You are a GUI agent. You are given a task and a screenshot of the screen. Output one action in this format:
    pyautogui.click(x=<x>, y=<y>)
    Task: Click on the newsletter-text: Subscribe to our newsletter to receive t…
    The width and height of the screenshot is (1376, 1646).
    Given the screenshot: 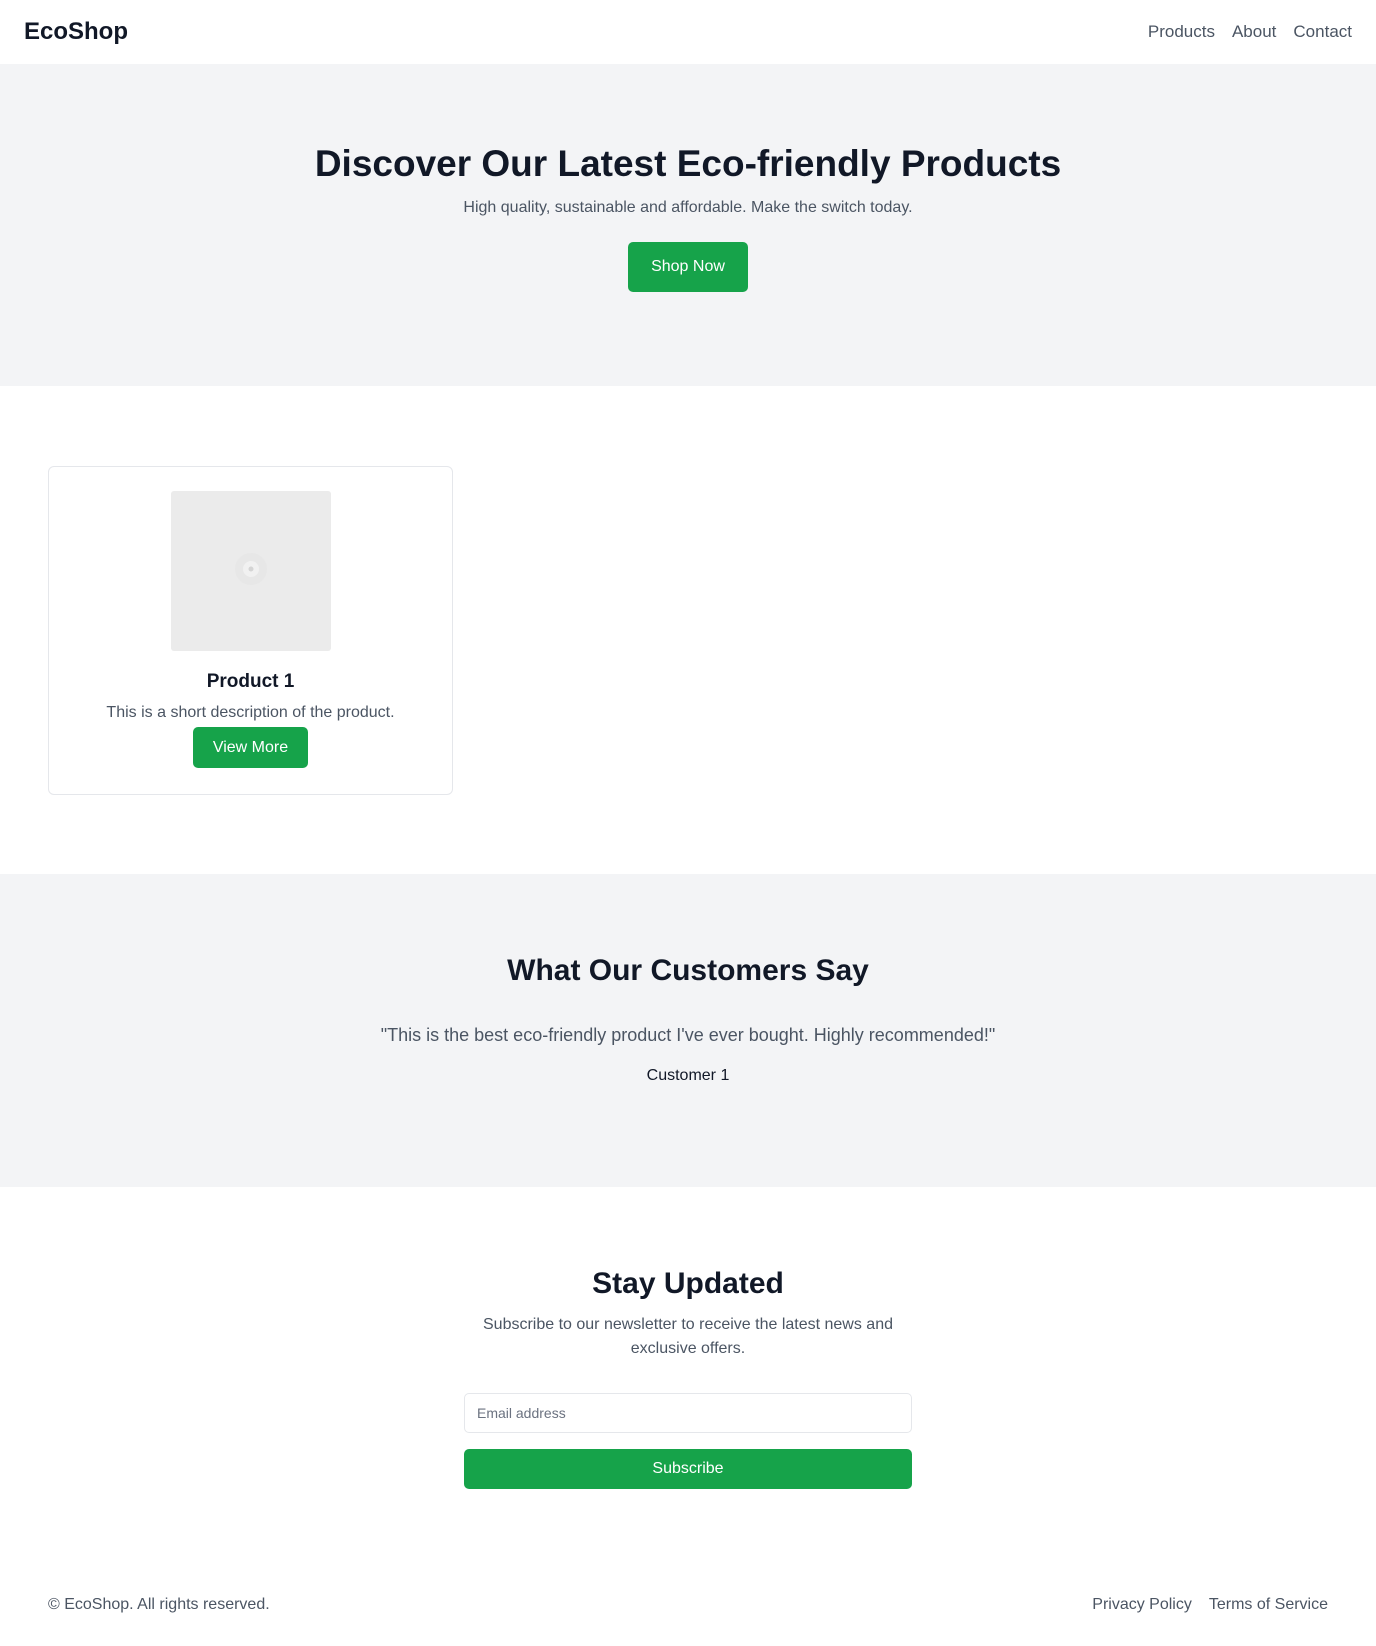 What is the action you would take?
    pyautogui.click(x=688, y=1336)
    